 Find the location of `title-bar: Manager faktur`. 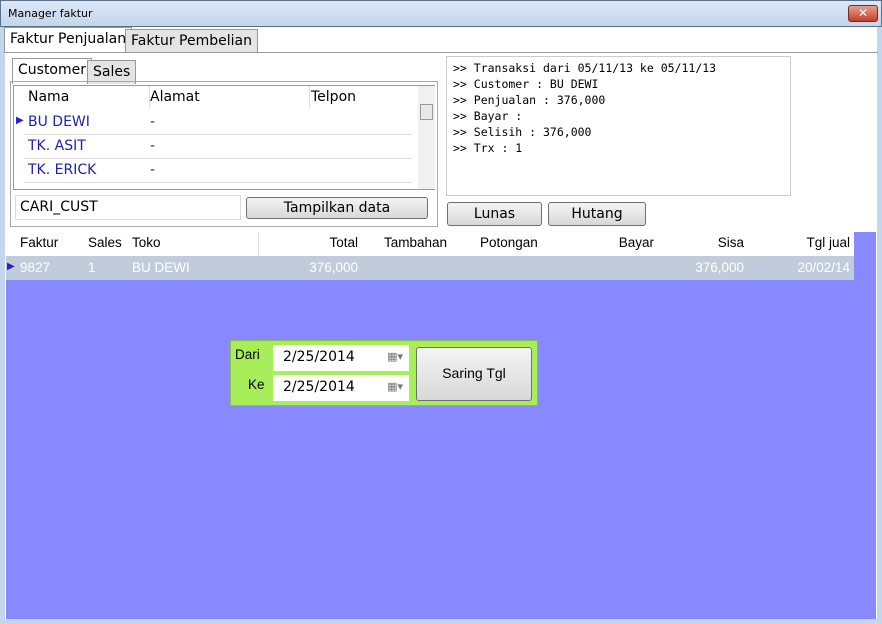

title-bar: Manager faktur is located at coordinates (441, 13).